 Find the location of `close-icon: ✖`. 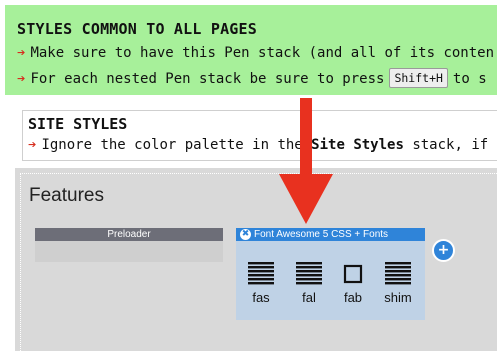

close-icon: ✖ is located at coordinates (245, 234).